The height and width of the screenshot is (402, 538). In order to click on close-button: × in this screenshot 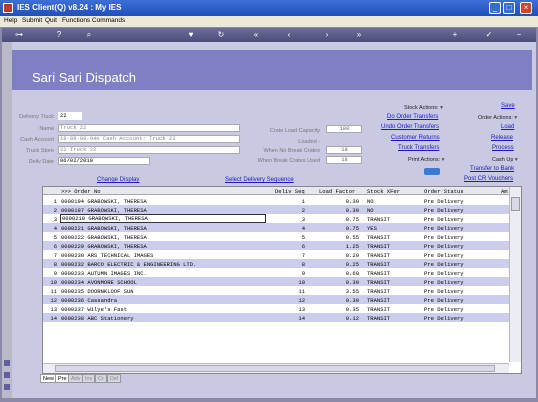, I will do `click(526, 8)`.